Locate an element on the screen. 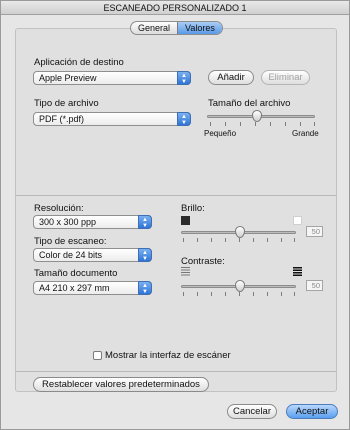 This screenshot has width=350, height=430. dark-square-icon is located at coordinates (185, 220).